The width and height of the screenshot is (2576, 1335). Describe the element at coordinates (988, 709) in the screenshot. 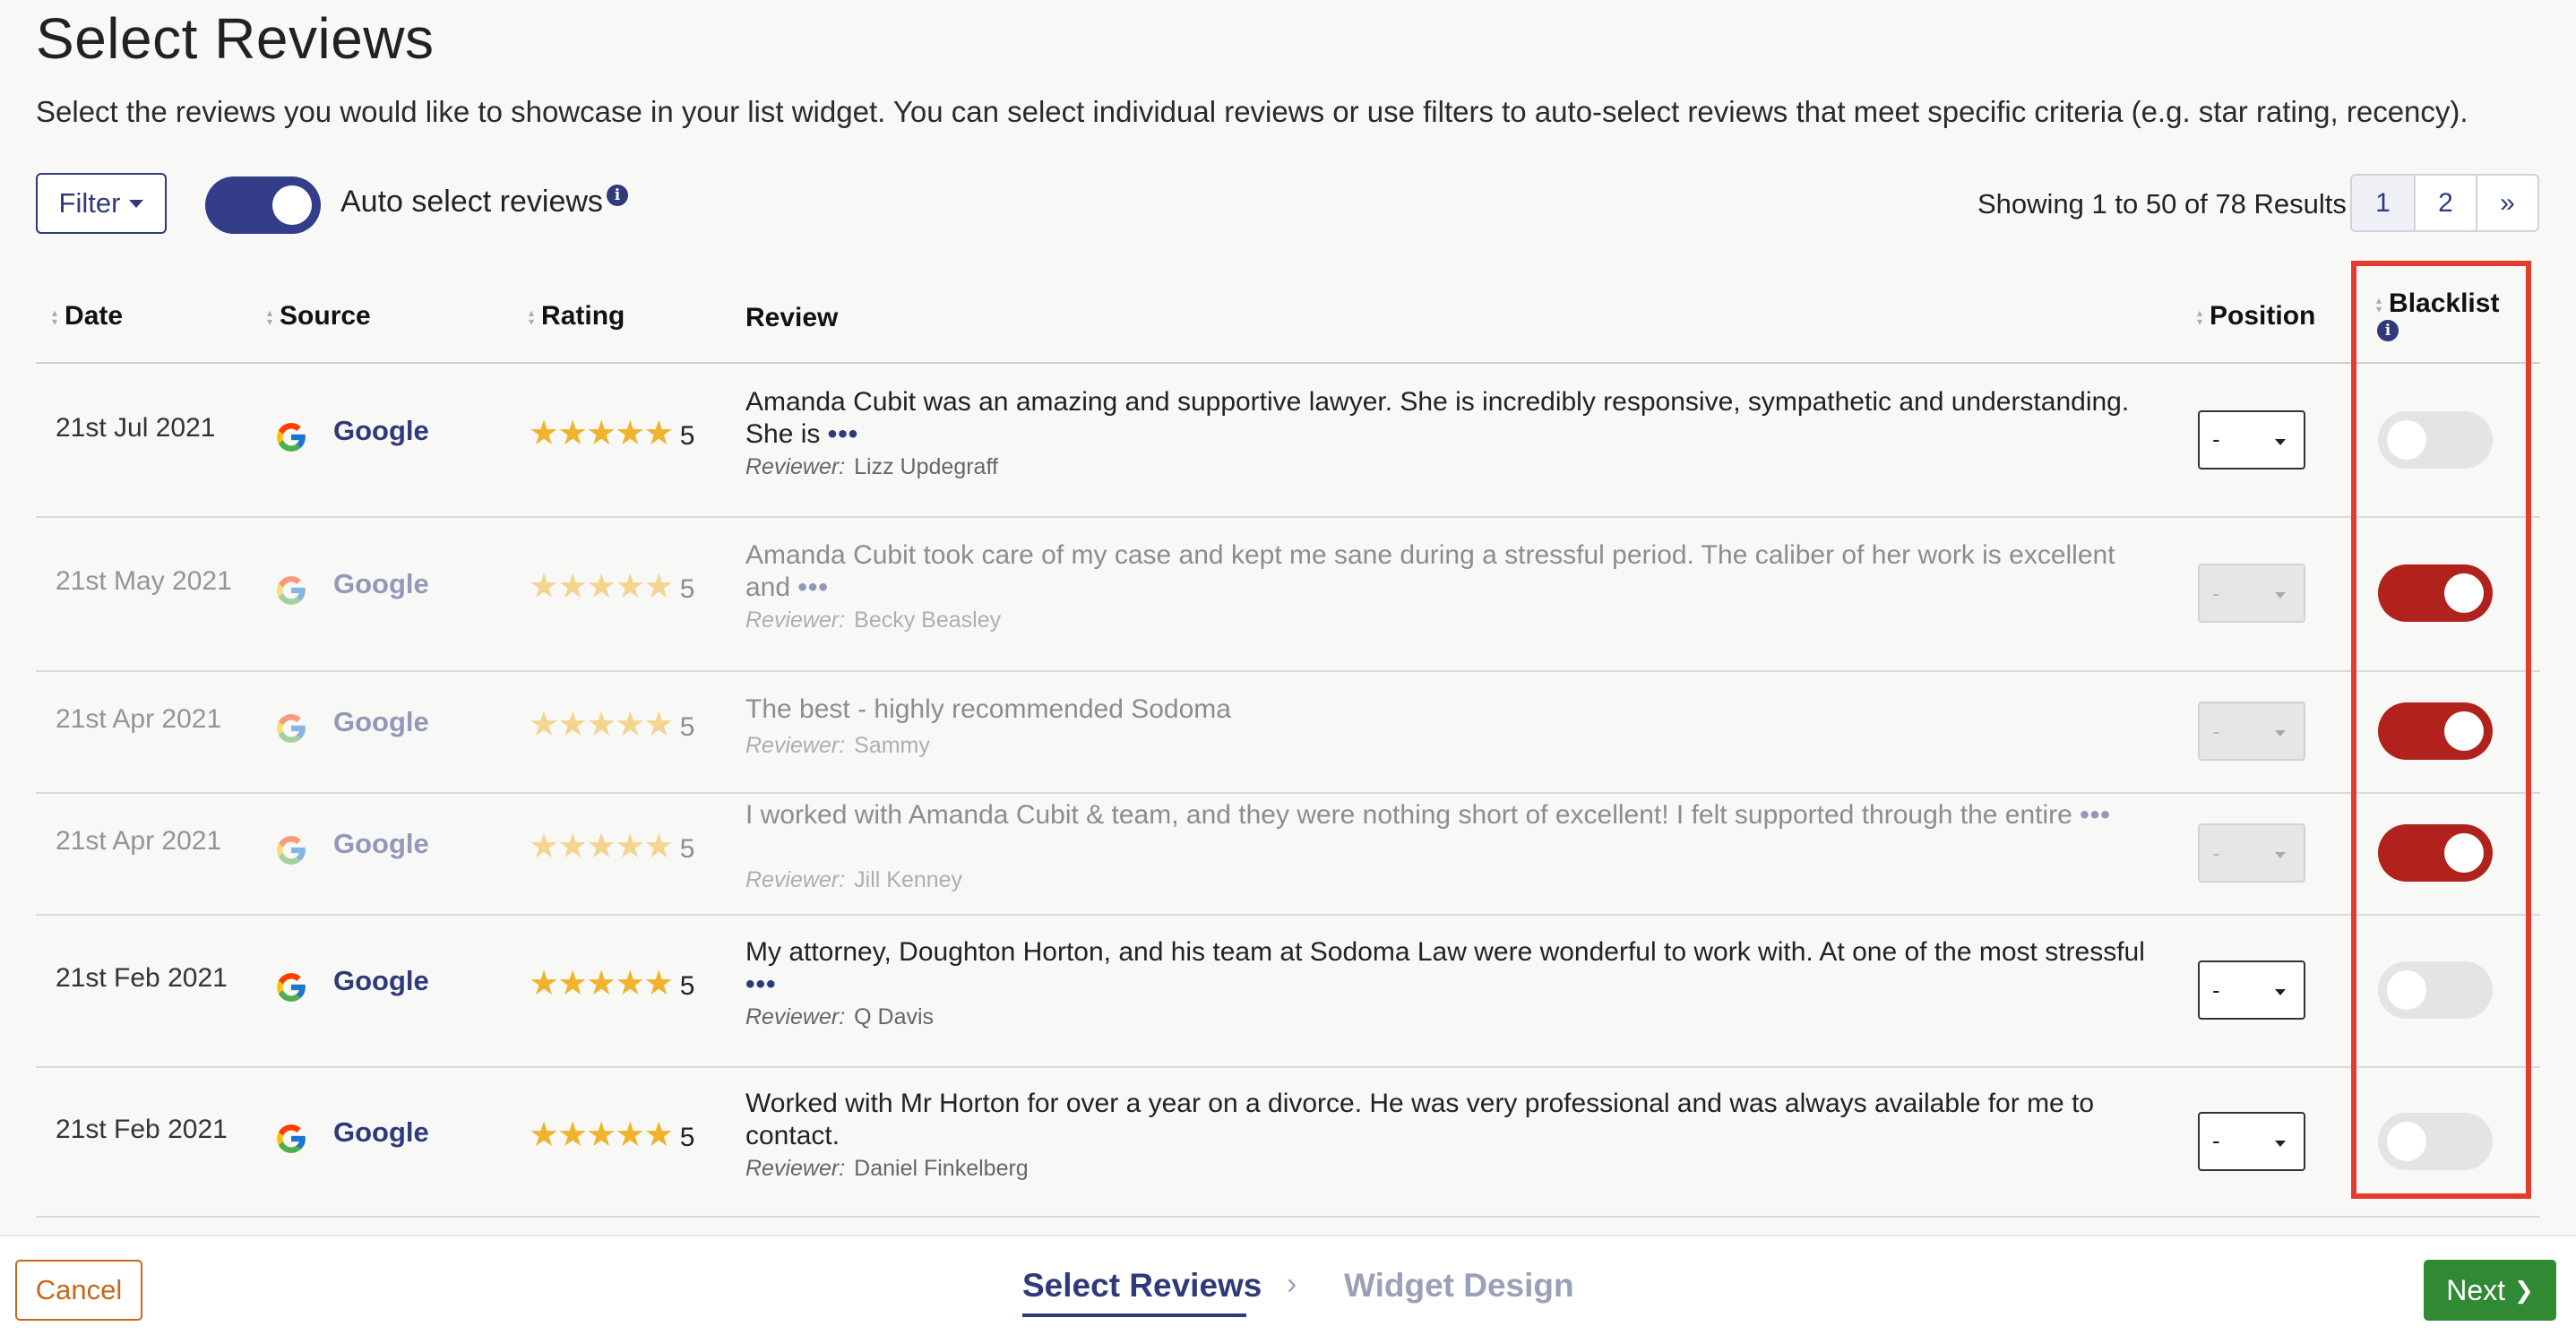

I see `review-body: The best - highly recommended Sodoma` at that location.